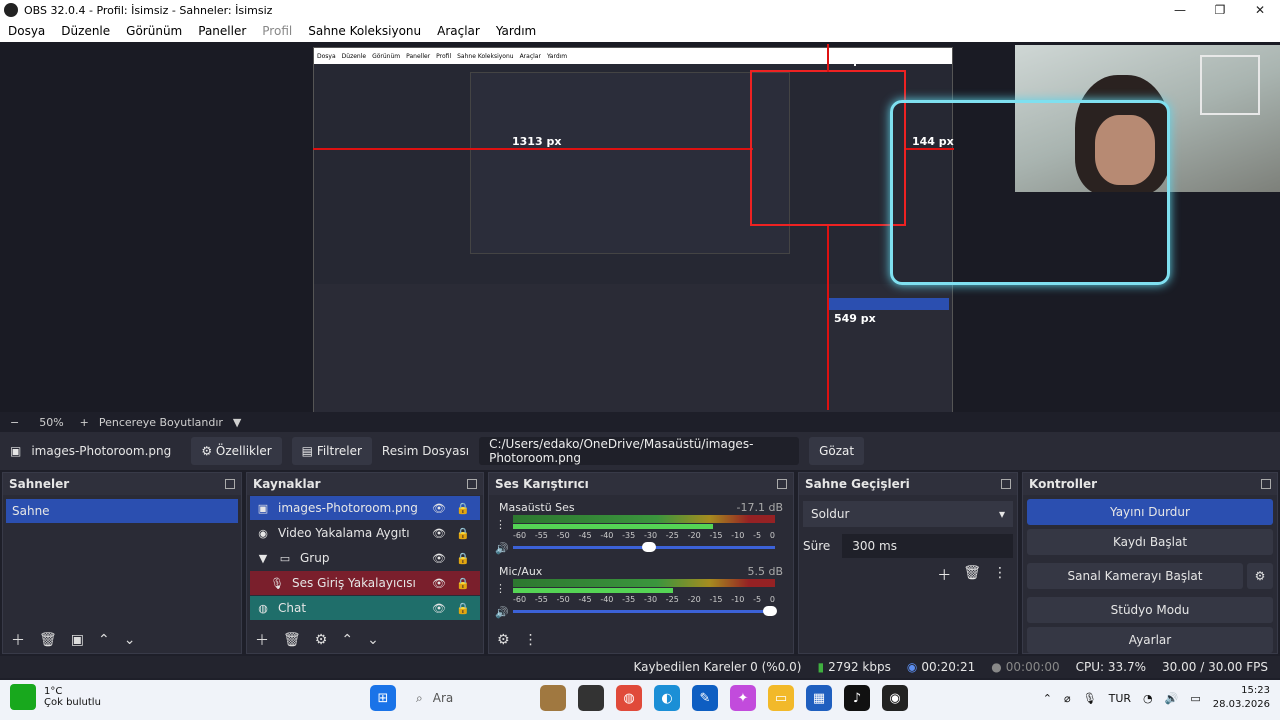  Describe the element at coordinates (1150, 512) in the screenshot. I see `stop-stream-button: Yayını Durdur` at that location.